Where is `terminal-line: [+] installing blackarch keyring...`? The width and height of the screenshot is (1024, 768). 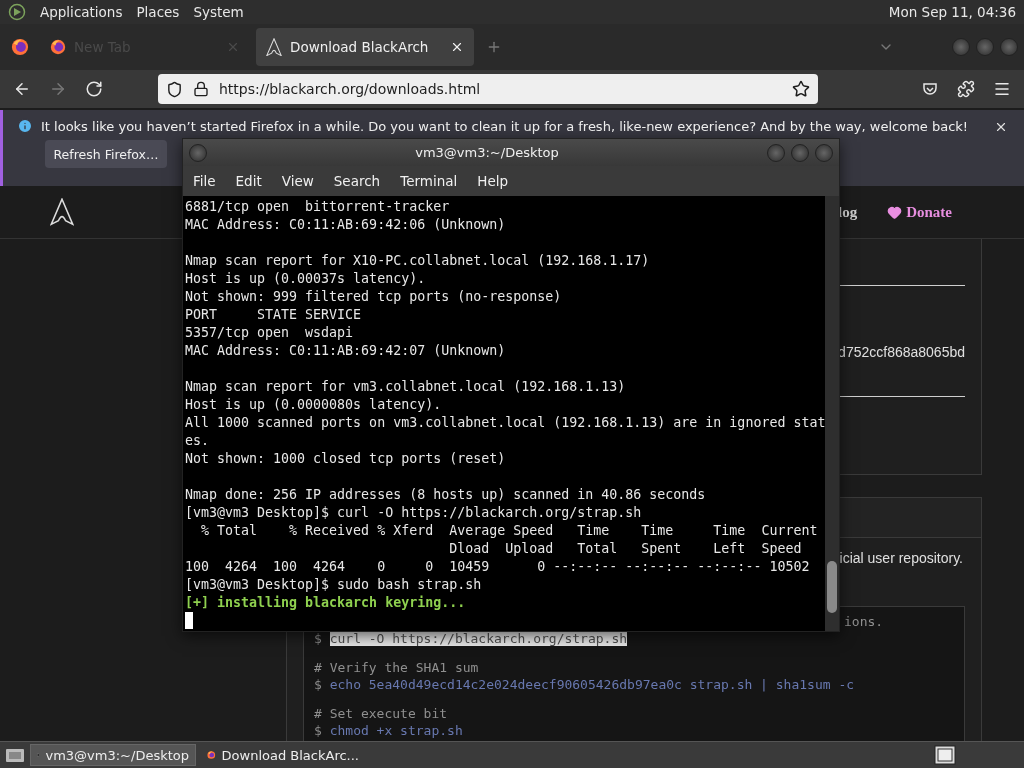 terminal-line: [+] installing blackarch keyring... is located at coordinates (326, 603).